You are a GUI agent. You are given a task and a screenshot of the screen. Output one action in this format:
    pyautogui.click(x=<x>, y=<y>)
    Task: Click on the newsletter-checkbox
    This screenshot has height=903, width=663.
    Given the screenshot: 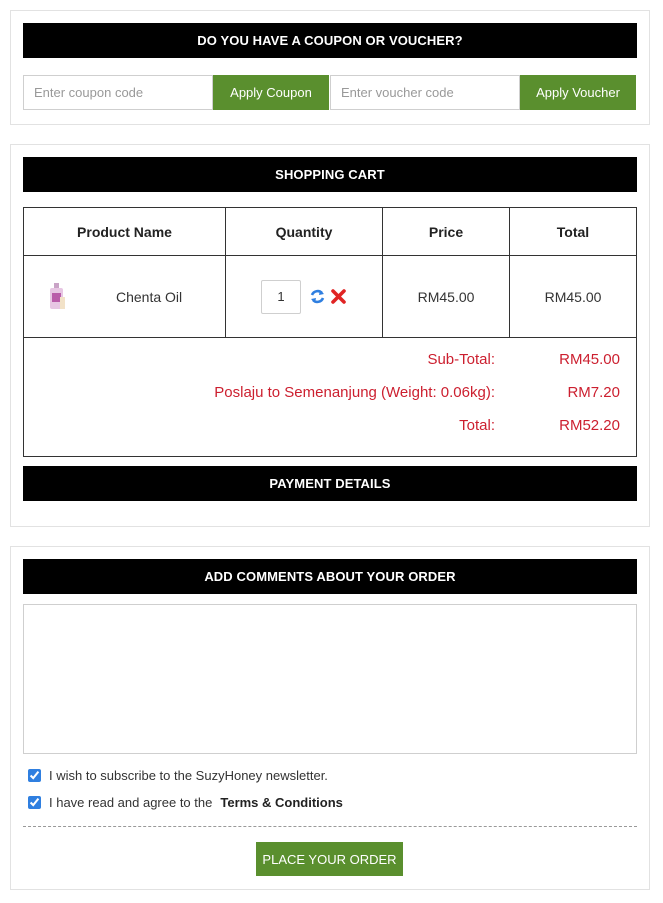 What is the action you would take?
    pyautogui.click(x=34, y=775)
    